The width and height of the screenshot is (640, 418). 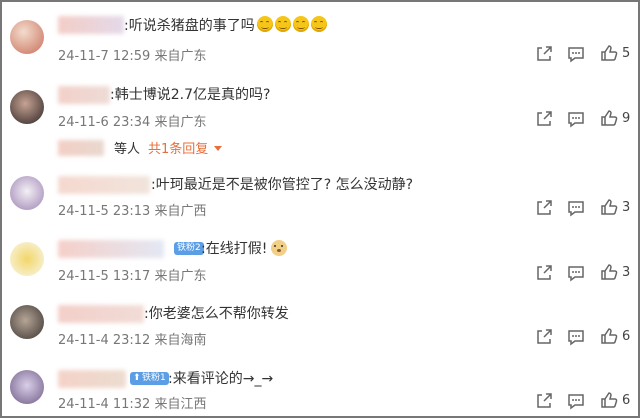 I want to click on badge-arrow-icon: ⬆, so click(x=137, y=378).